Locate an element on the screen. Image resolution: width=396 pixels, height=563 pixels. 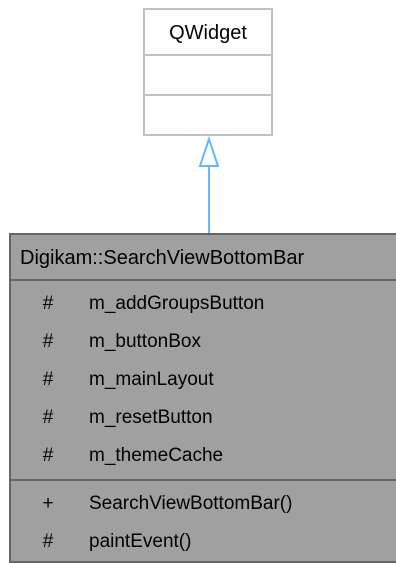
attribute-name: m_resetButton is located at coordinates (151, 417).